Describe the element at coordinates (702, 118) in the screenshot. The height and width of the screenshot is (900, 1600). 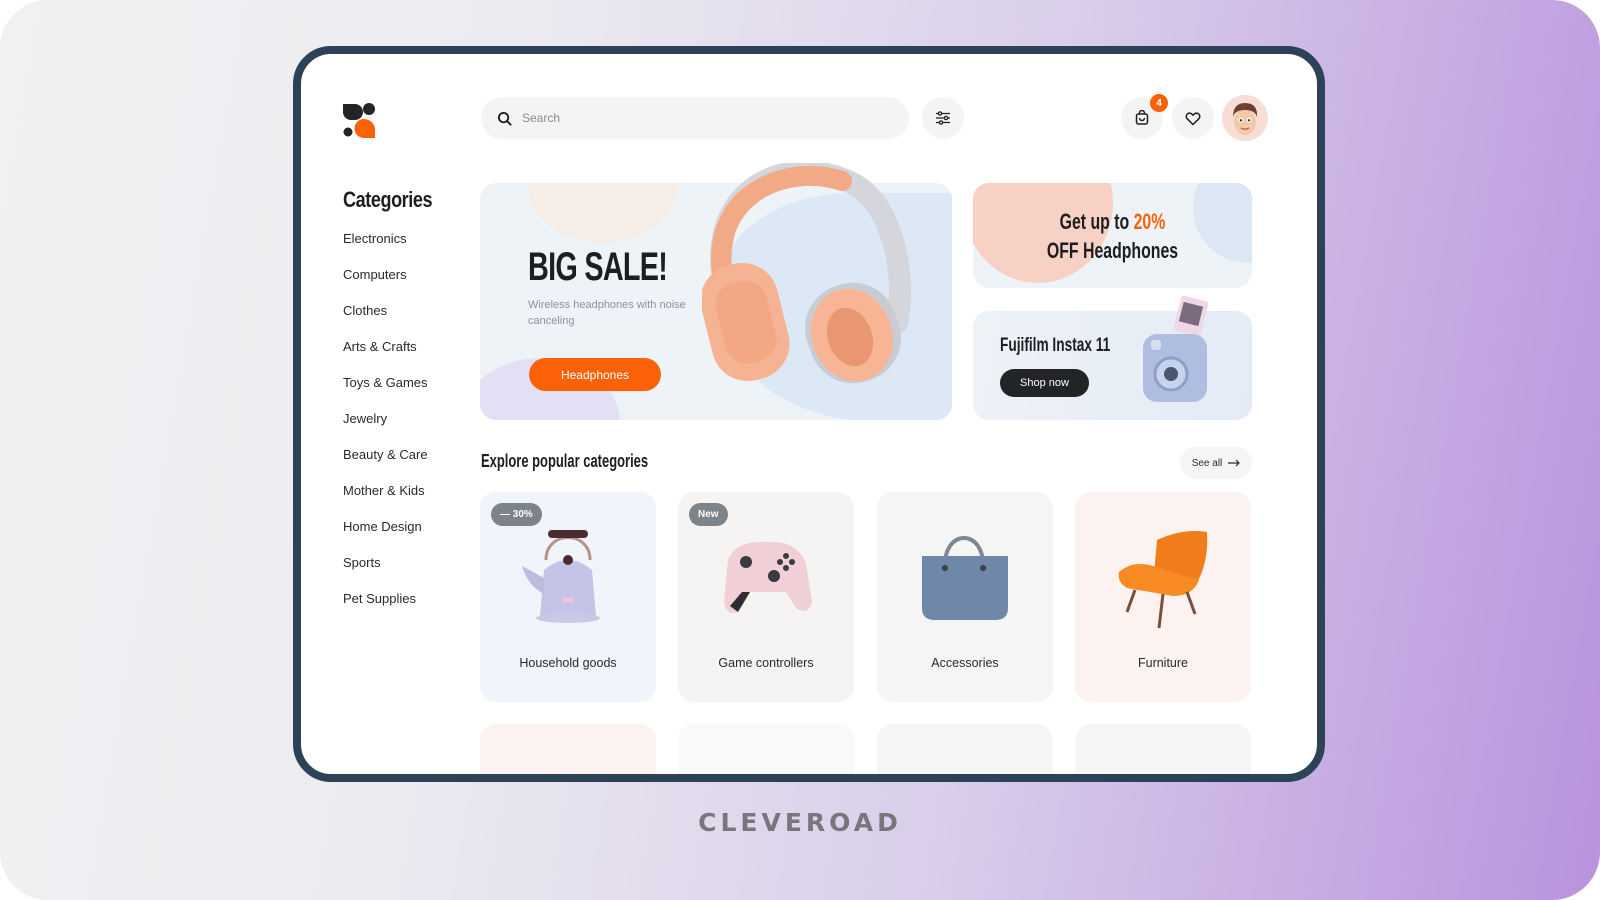
I see `search-input` at that location.